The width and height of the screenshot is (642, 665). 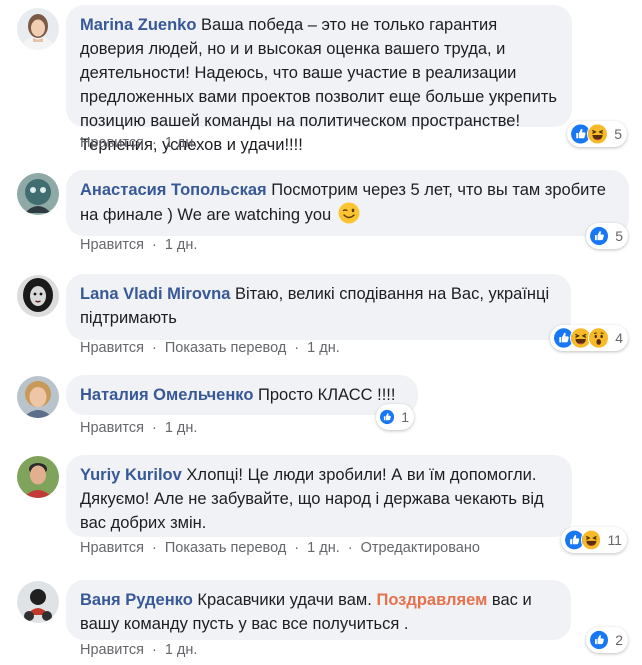 What do you see at coordinates (327, 395) in the screenshot?
I see `comment-text: Просто КЛАСС !!!!` at bounding box center [327, 395].